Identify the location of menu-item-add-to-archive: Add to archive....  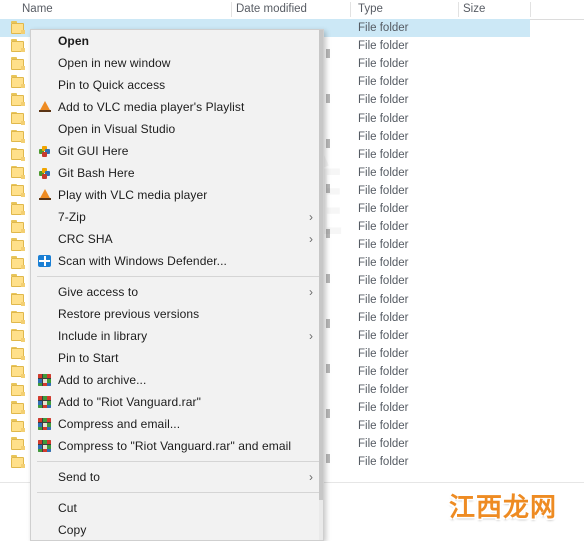
(177, 380).